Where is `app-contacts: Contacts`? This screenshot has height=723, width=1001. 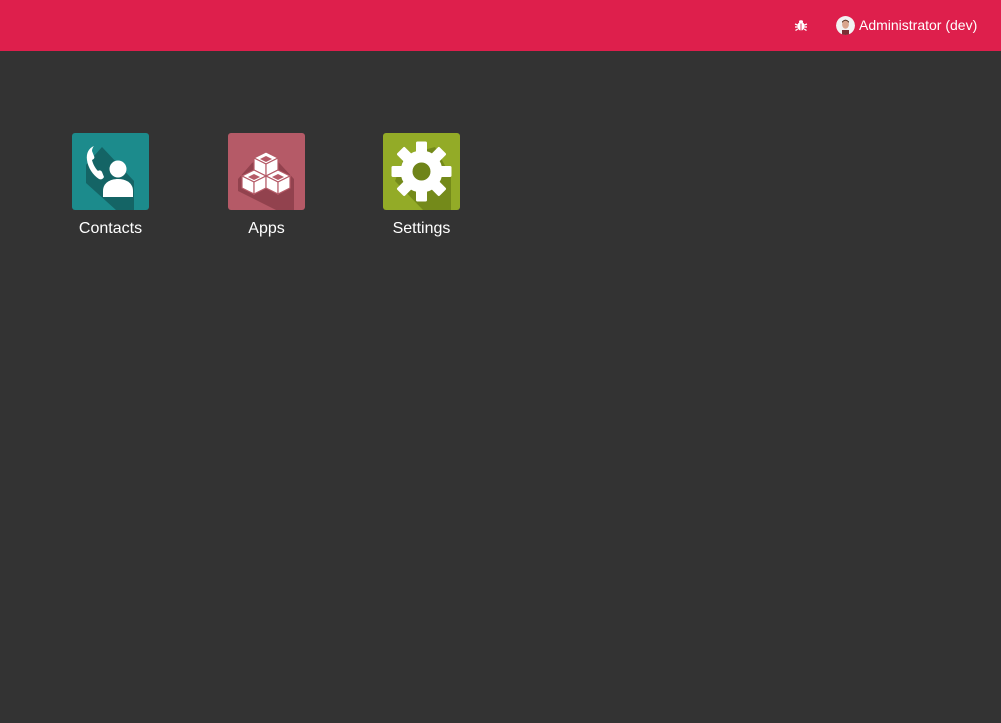 app-contacts: Contacts is located at coordinates (110, 193).